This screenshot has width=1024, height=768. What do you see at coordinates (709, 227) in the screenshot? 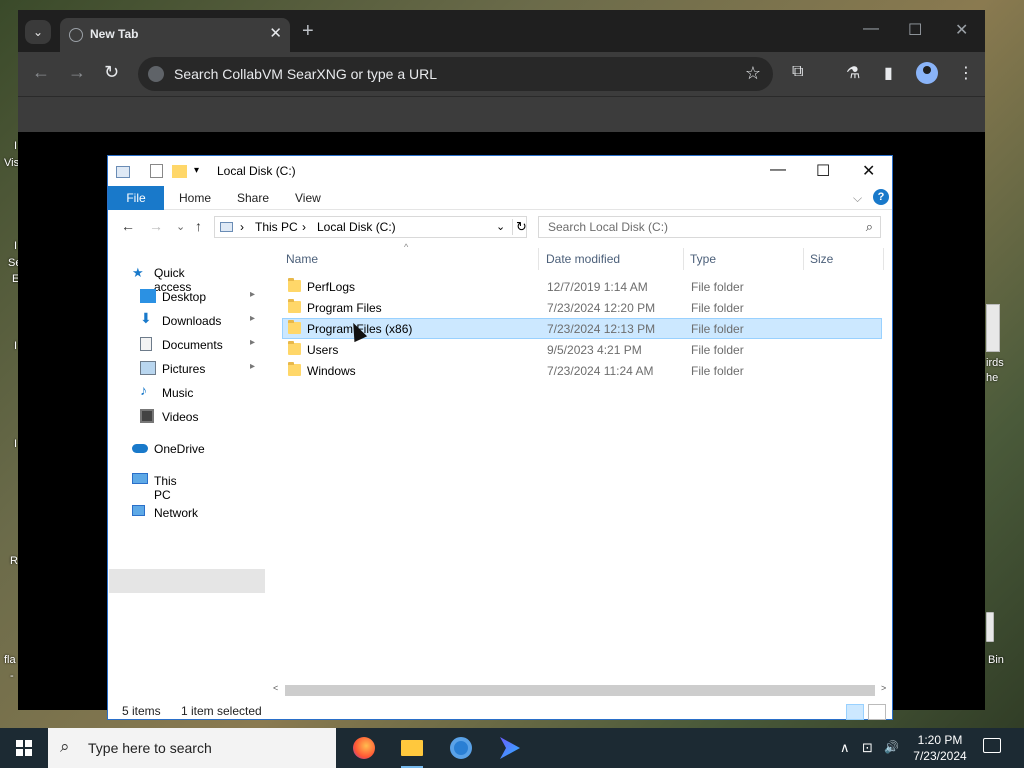
I see `search-box: Search Local Disk (C:) ⌕` at bounding box center [709, 227].